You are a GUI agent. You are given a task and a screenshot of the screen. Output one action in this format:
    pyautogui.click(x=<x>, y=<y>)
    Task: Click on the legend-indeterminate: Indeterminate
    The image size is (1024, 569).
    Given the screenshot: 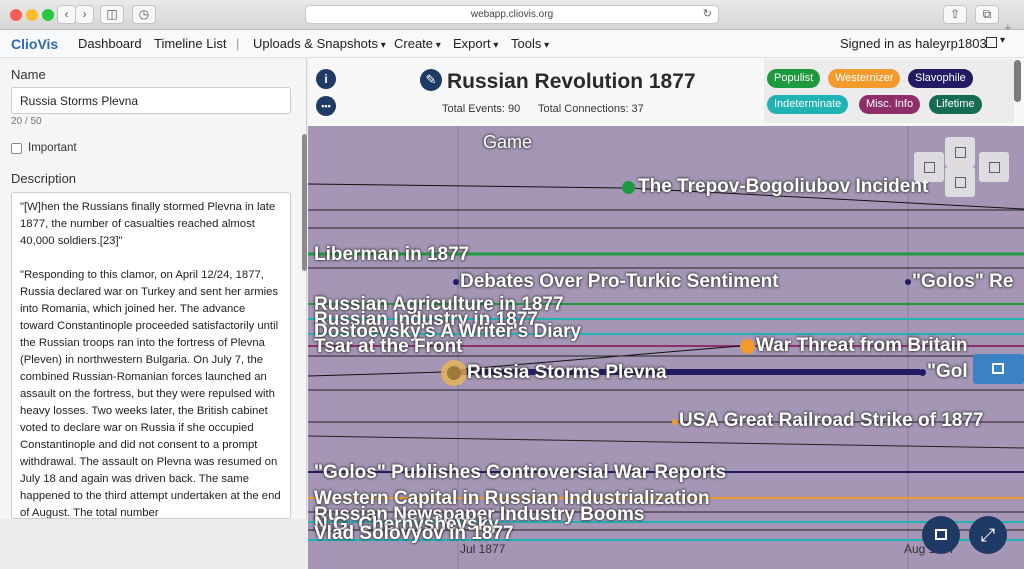 What is the action you would take?
    pyautogui.click(x=808, y=104)
    